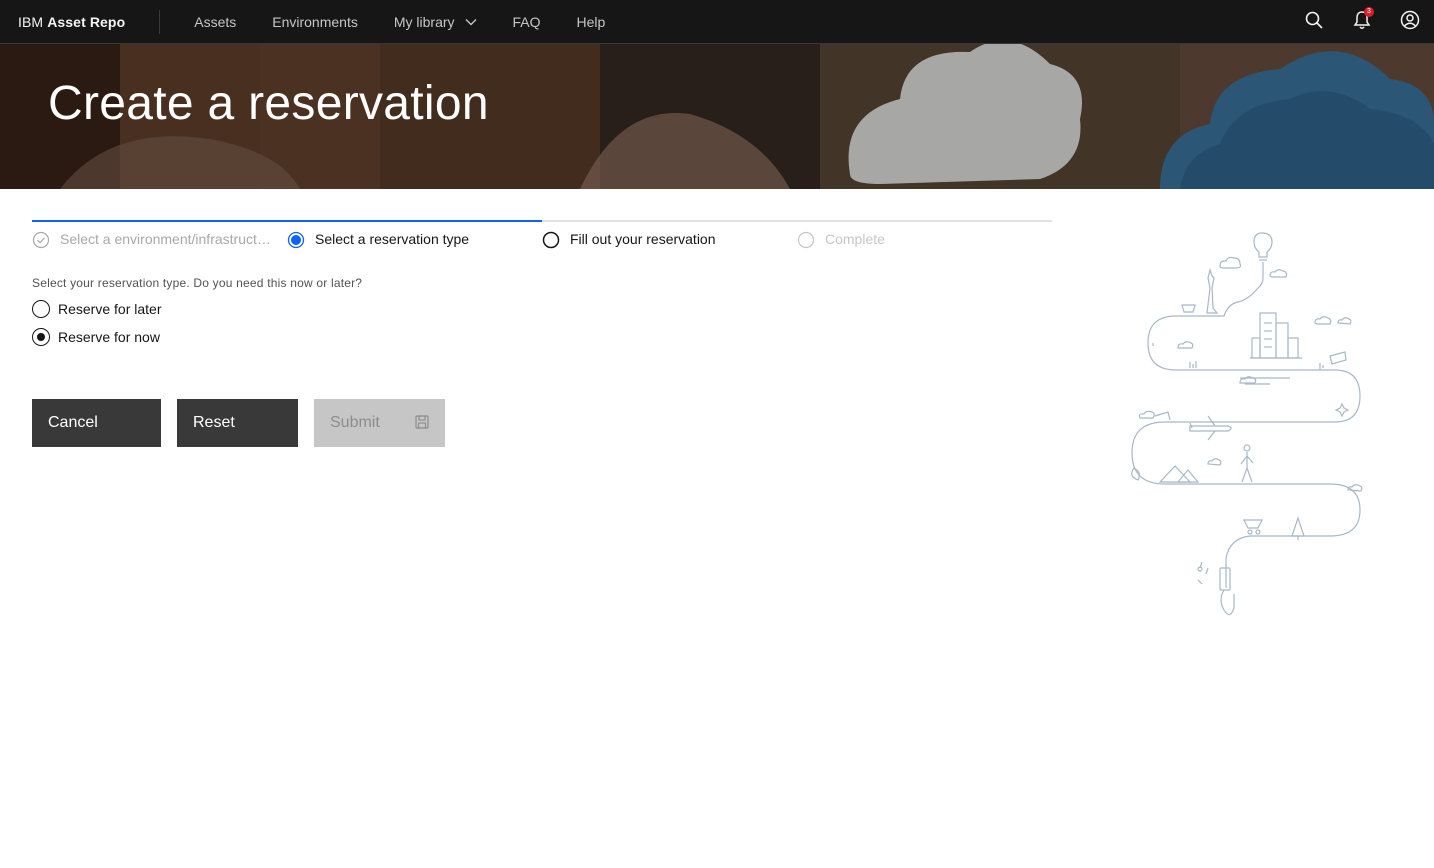 Image resolution: width=1434 pixels, height=868 pixels. What do you see at coordinates (31, 21) in the screenshot?
I see `brand-prefix: IBM` at bounding box center [31, 21].